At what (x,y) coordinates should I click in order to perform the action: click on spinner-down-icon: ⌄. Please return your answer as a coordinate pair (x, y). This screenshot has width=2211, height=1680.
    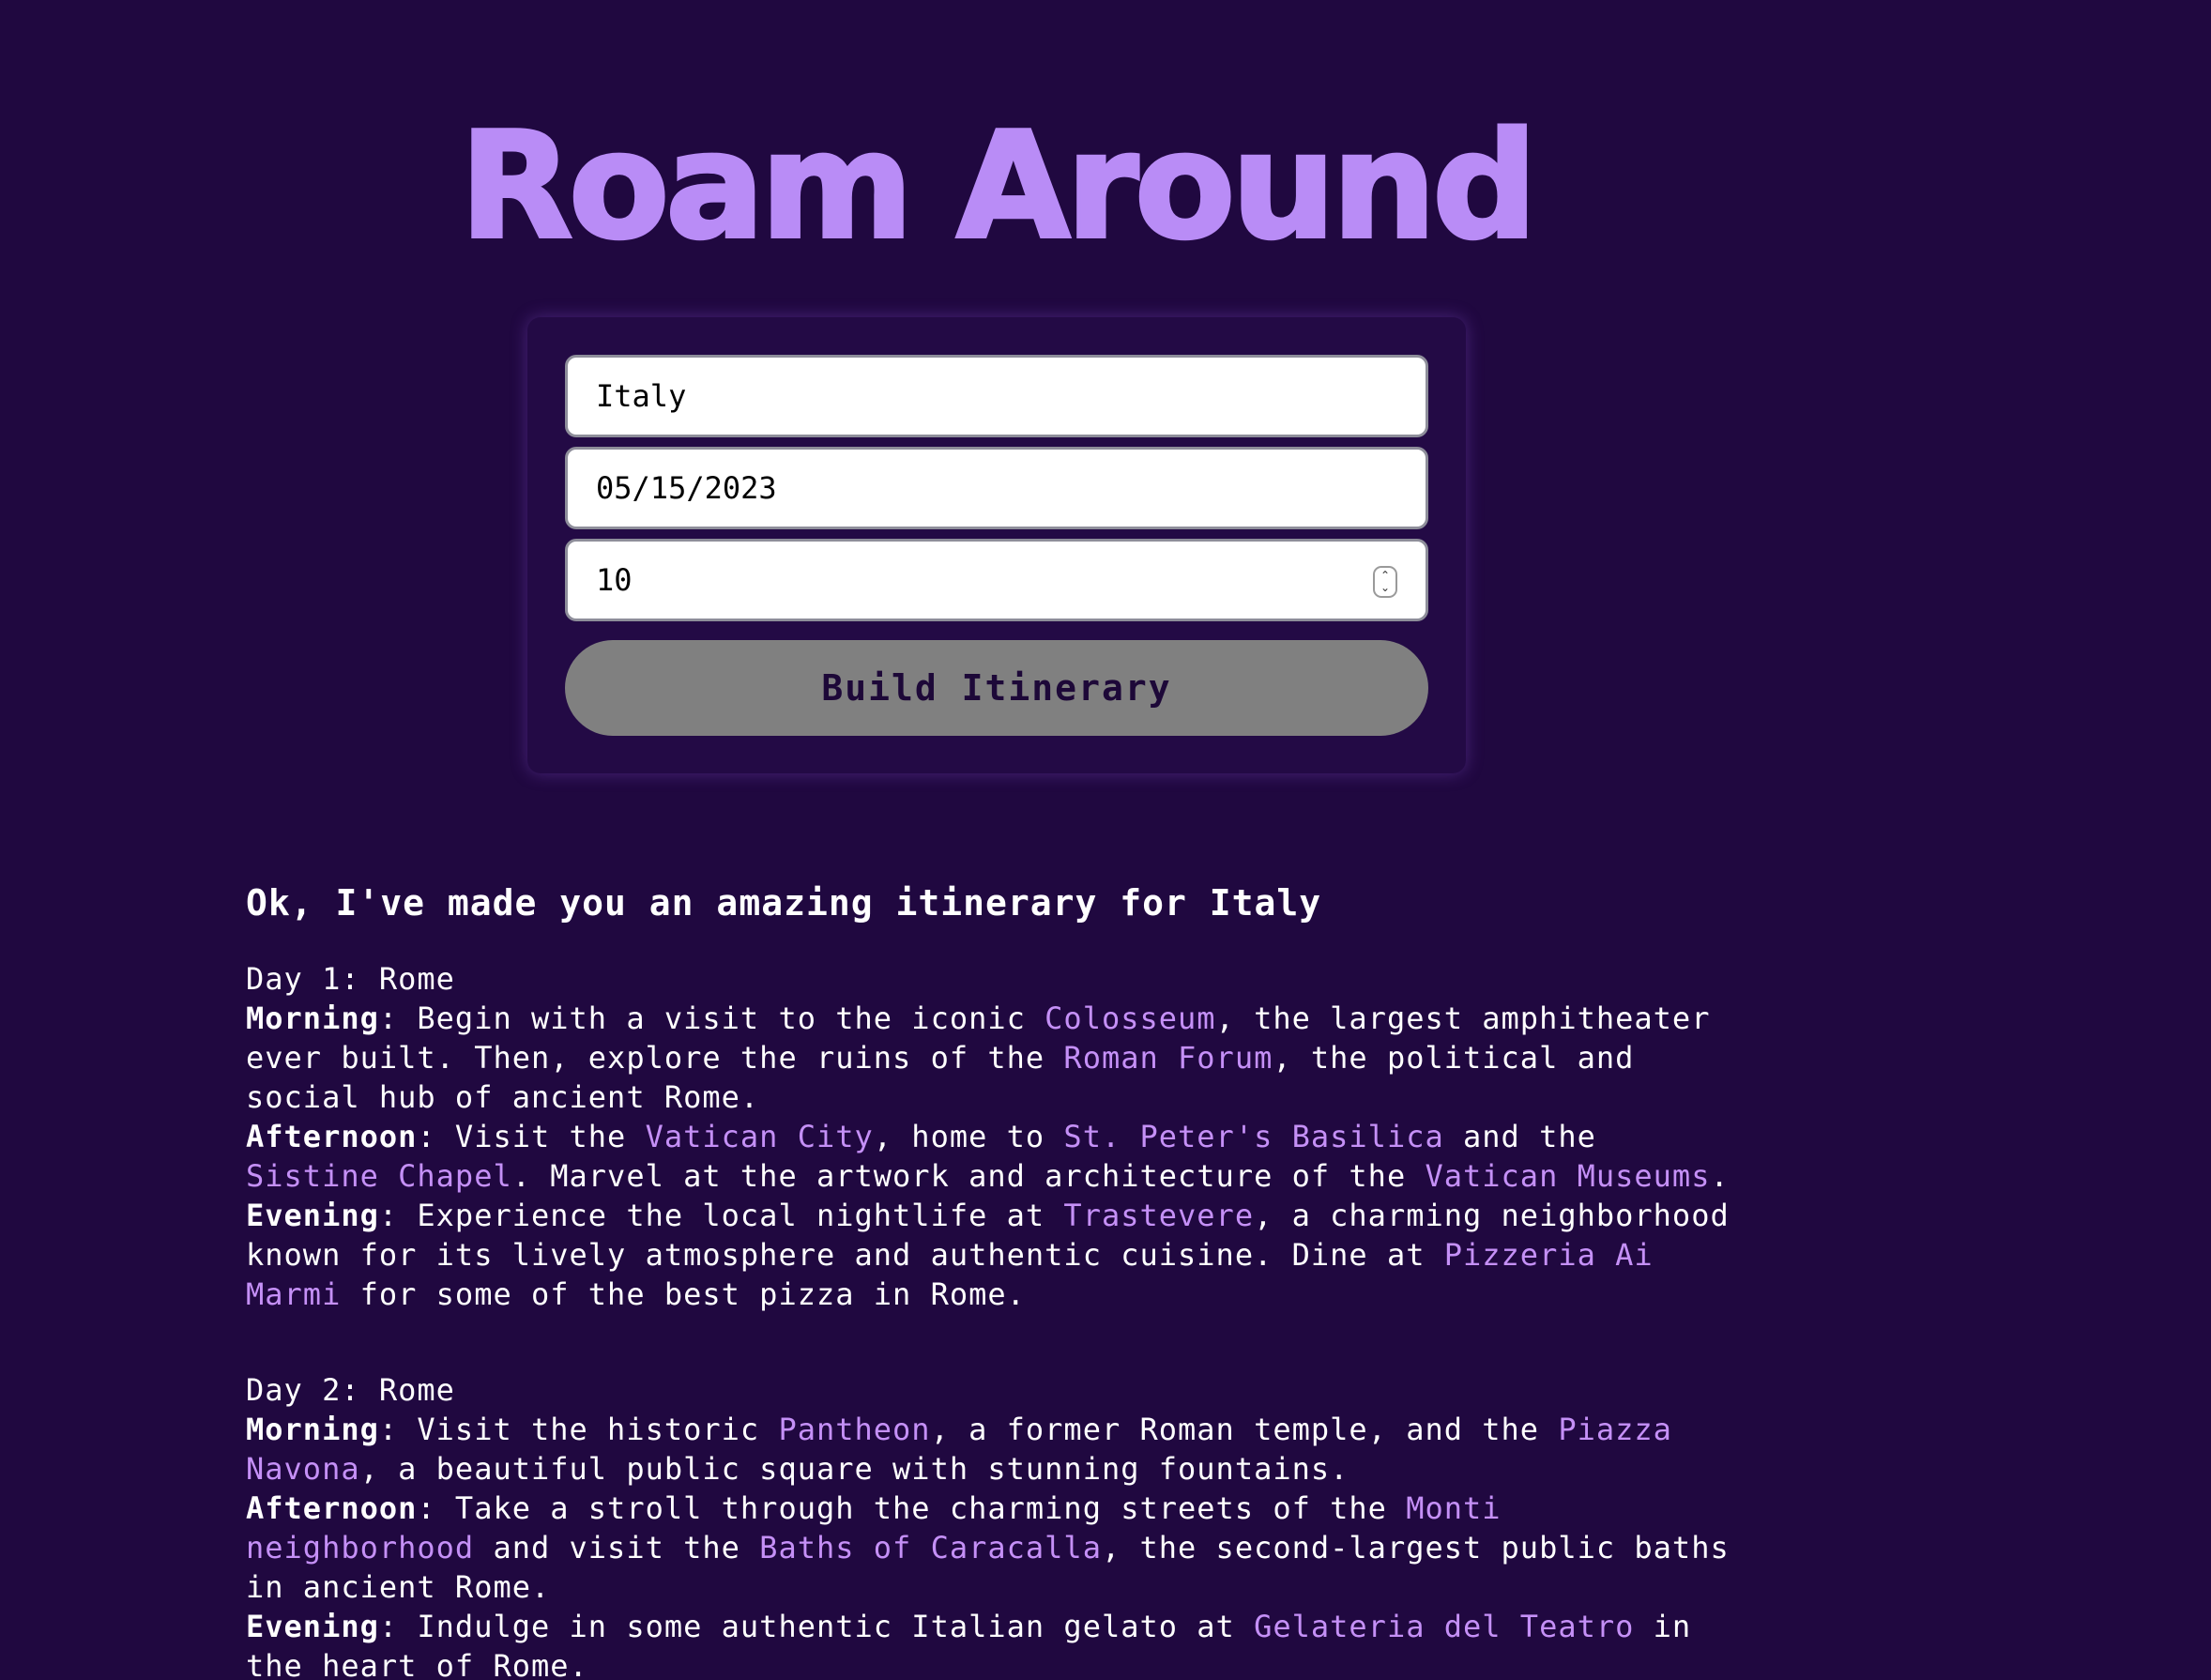
    Looking at the image, I should click on (1385, 588).